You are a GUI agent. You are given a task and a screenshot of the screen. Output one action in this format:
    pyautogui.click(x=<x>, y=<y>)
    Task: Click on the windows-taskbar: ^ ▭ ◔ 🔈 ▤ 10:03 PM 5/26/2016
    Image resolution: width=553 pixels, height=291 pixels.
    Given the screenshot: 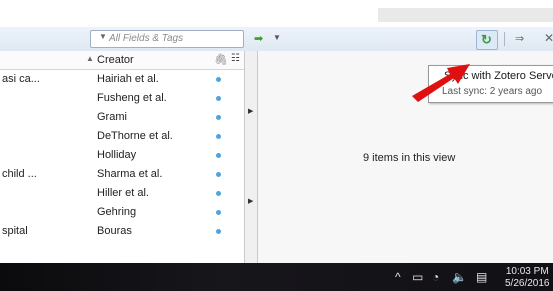 What is the action you would take?
    pyautogui.click(x=276, y=277)
    